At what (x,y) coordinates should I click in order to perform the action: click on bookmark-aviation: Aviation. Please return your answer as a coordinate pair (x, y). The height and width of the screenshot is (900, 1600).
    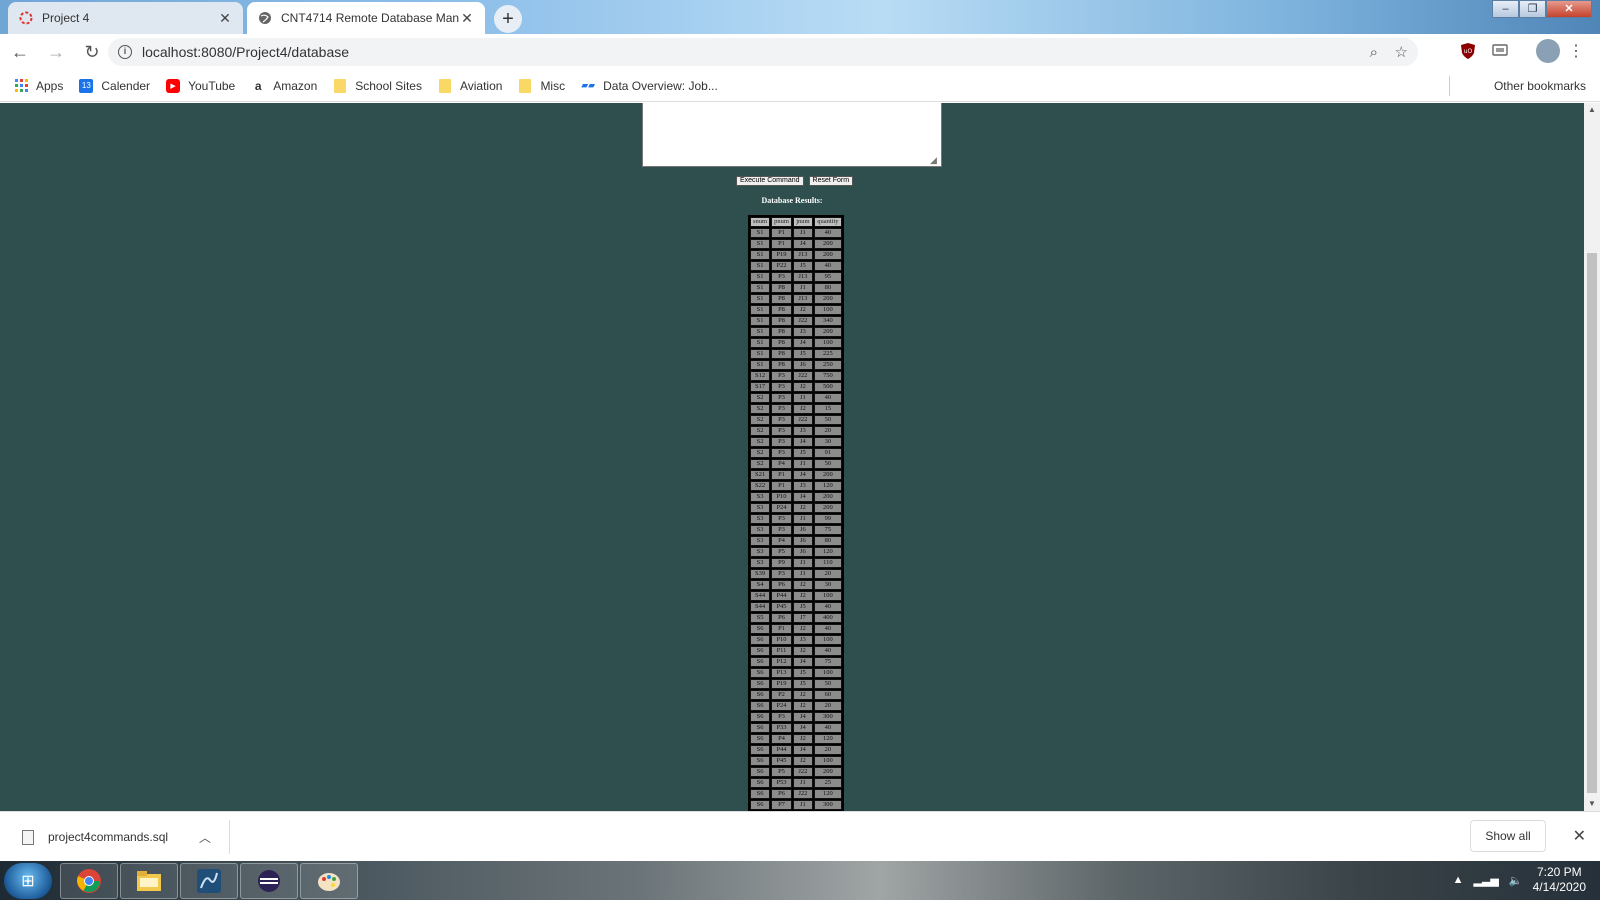
    Looking at the image, I should click on (470, 85).